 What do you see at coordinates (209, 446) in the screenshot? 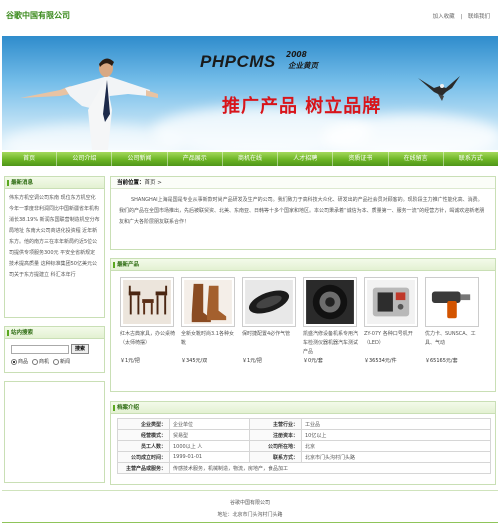
I see `table-cell-value: 1000以上 人` at bounding box center [209, 446].